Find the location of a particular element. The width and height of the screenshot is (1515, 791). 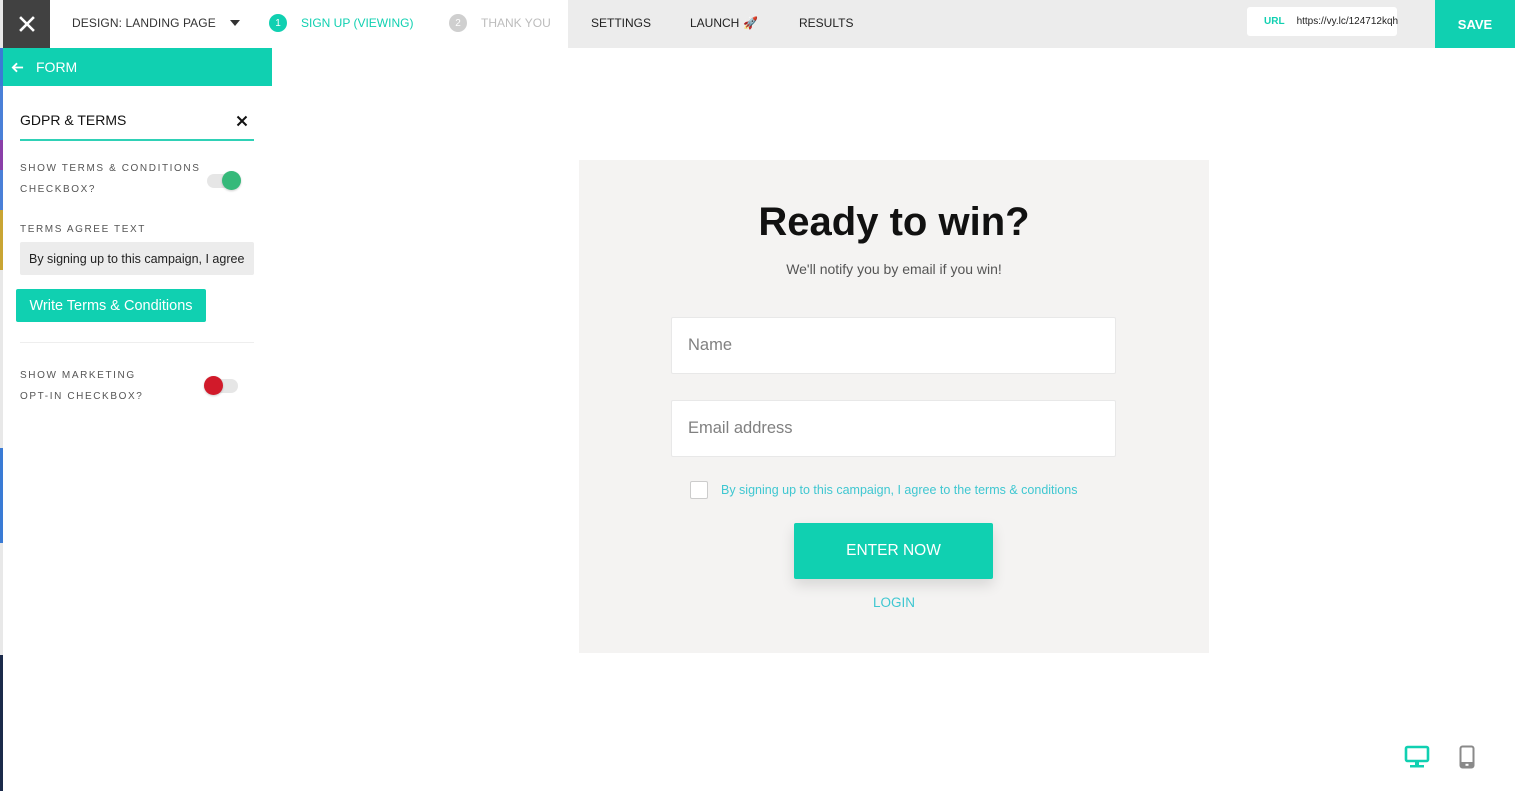

email-input is located at coordinates (893, 428).